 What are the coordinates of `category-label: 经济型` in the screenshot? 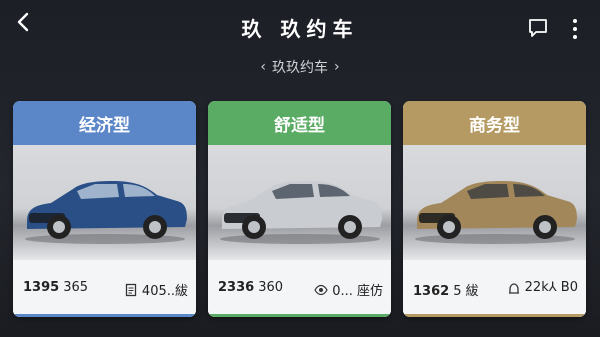 It's located at (104, 125).